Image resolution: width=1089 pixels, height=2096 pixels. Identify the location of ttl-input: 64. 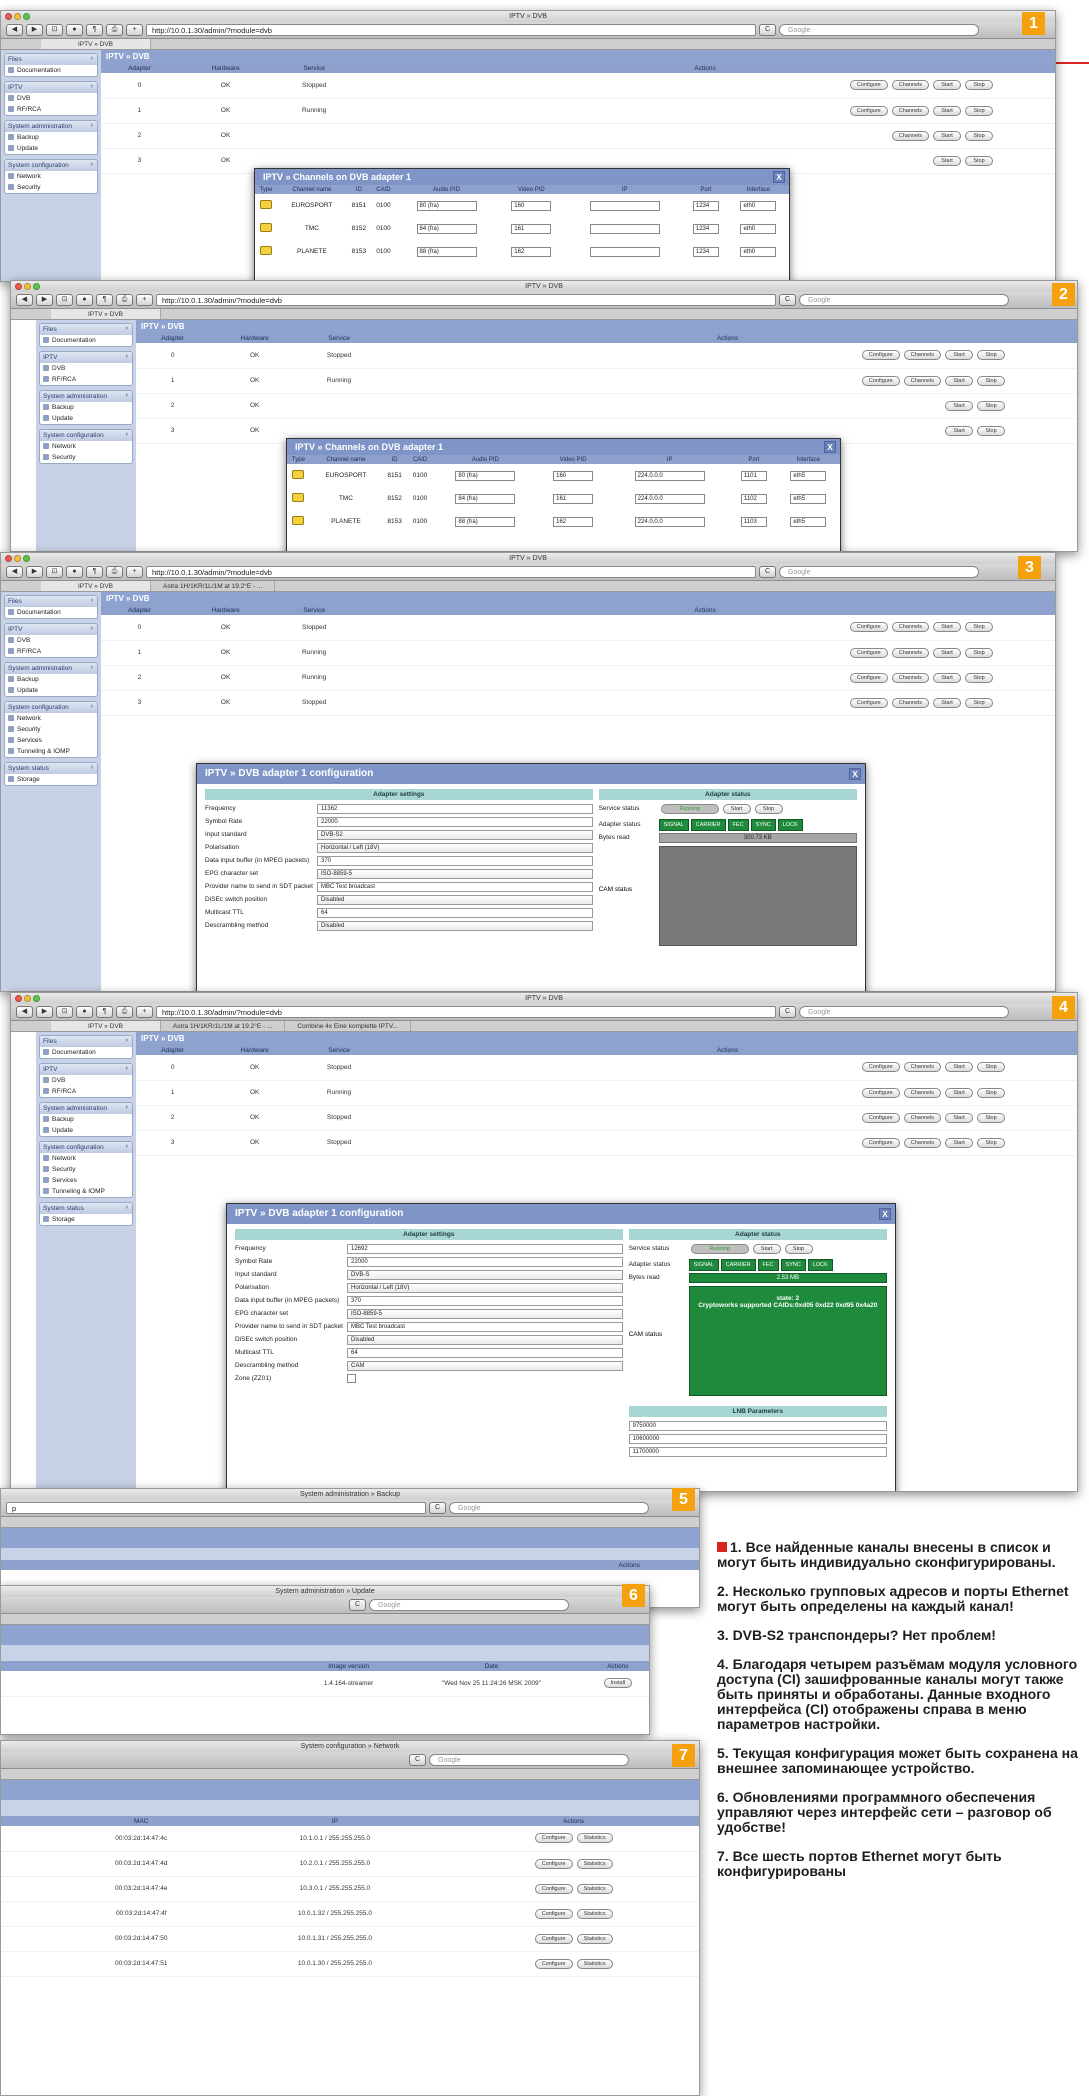
(455, 912).